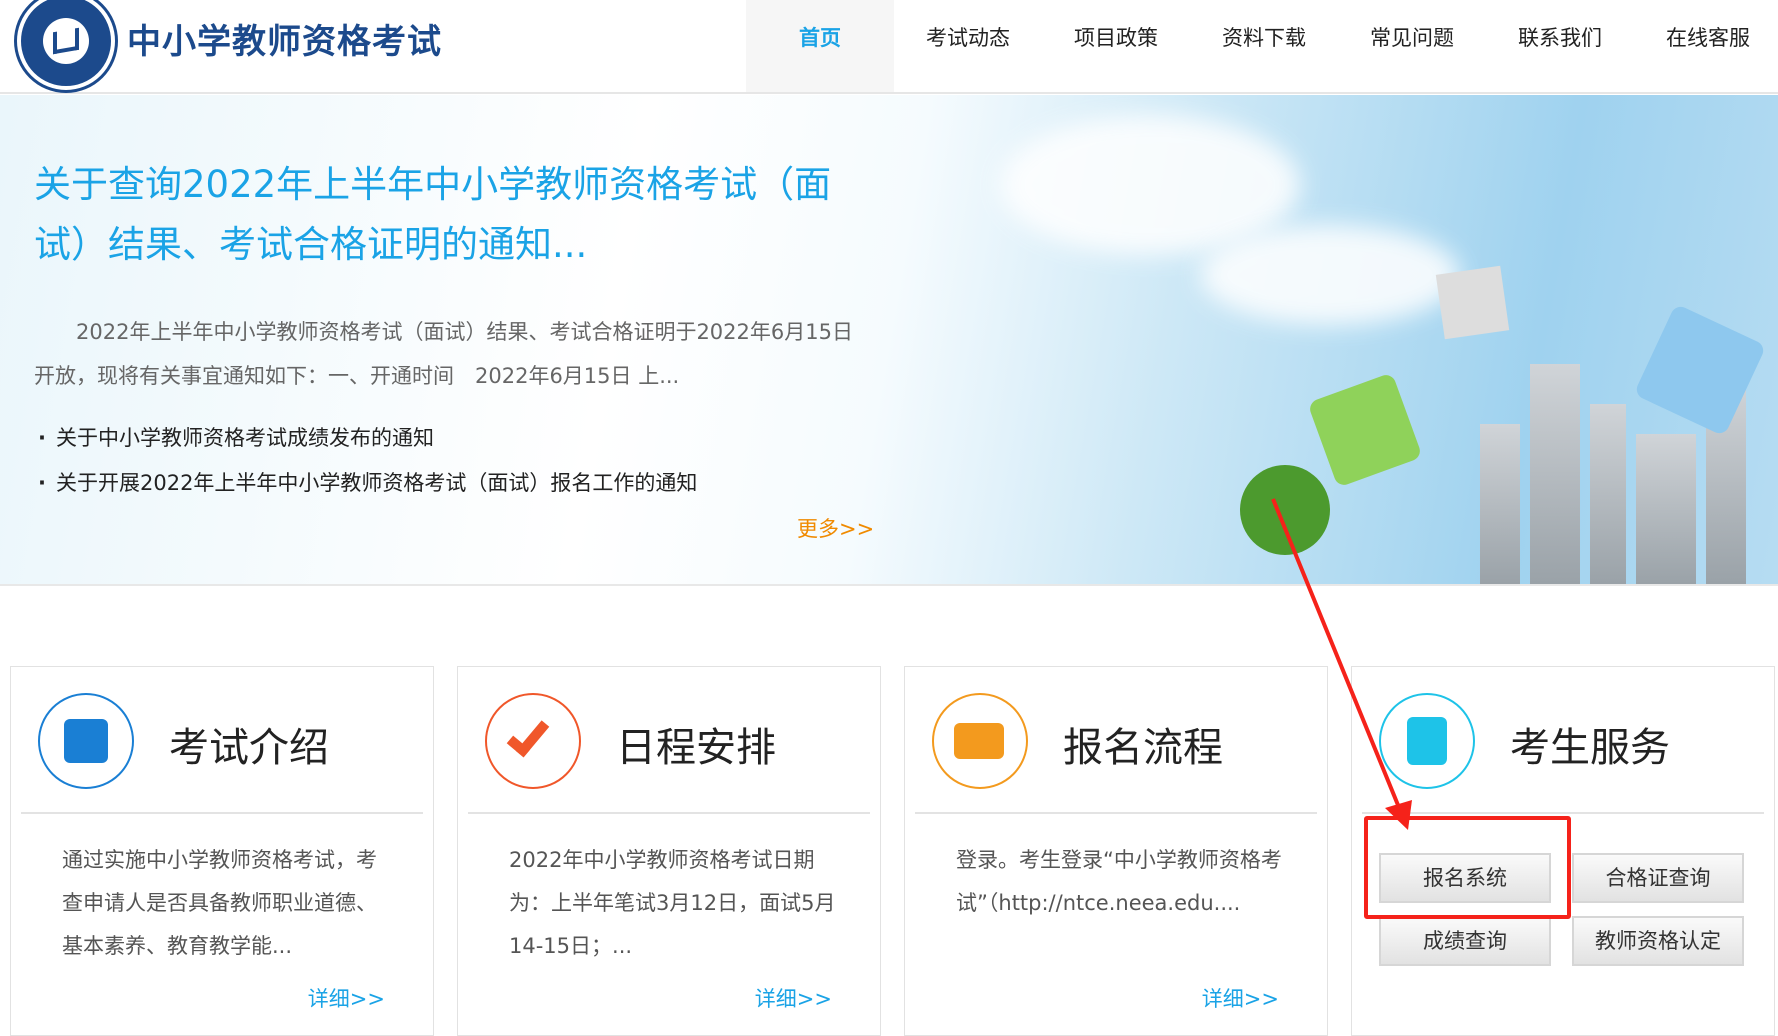 The image size is (1778, 1036). Describe the element at coordinates (1398, 815) in the screenshot. I see `arrow-head` at that location.